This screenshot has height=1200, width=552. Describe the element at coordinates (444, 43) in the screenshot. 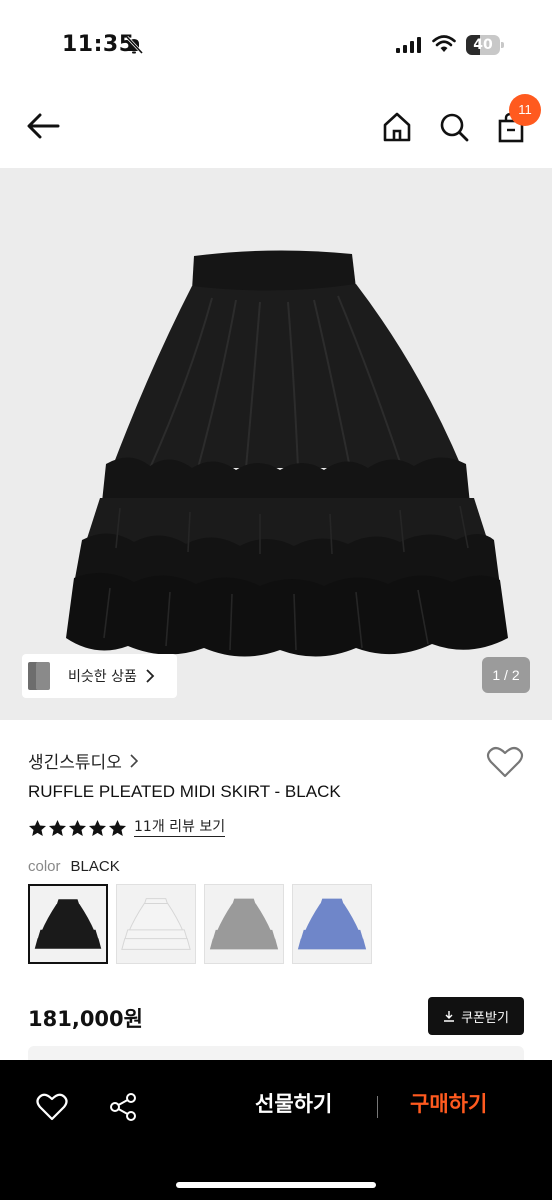

I see `wifi-icon` at that location.